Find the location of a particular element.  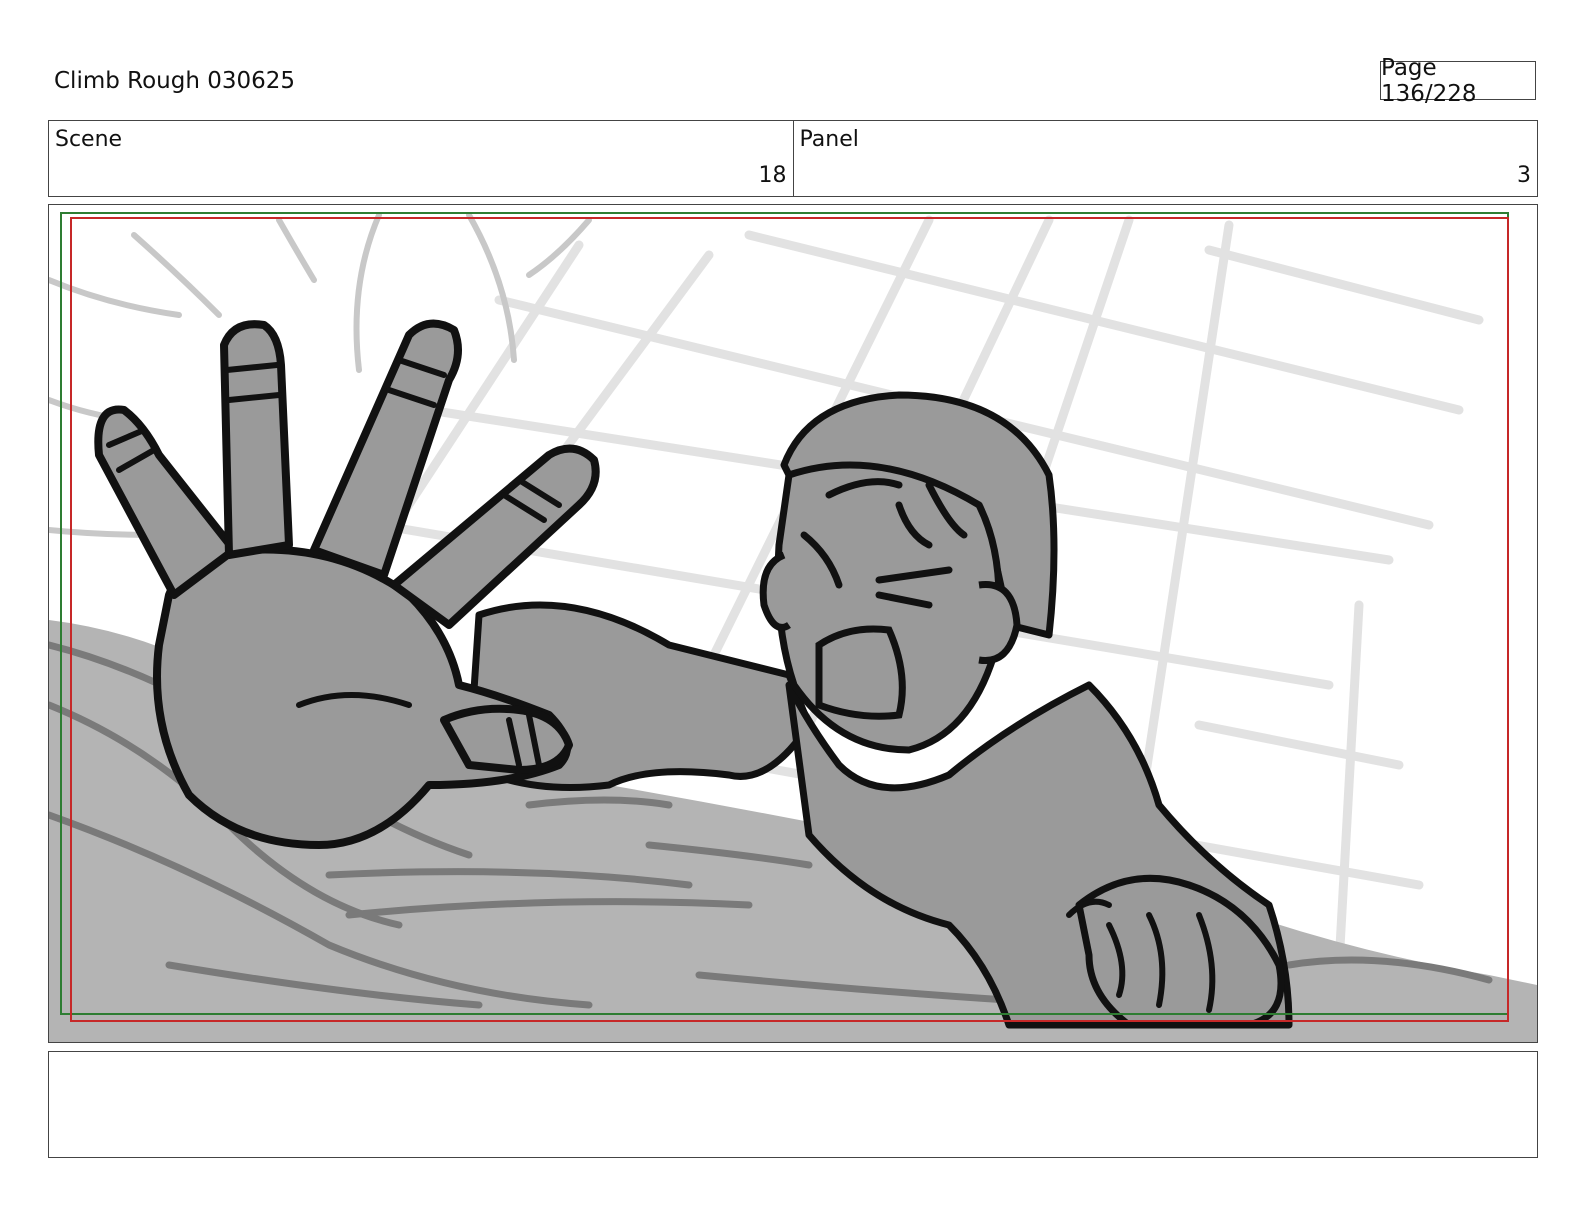

panel-cell: Panel 3 is located at coordinates (1165, 158).